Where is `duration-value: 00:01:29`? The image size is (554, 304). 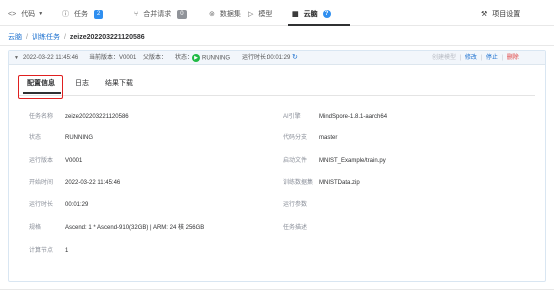
duration-value: 00:01:29 is located at coordinates (279, 58).